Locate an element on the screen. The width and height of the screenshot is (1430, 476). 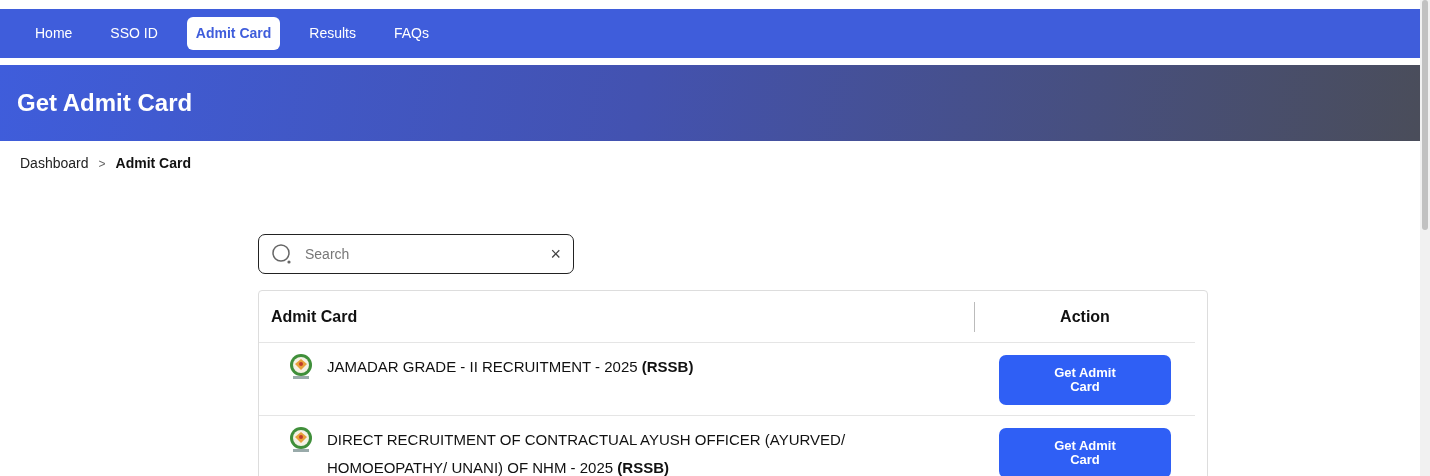
nav-tab: Admit Card is located at coordinates (233, 33).